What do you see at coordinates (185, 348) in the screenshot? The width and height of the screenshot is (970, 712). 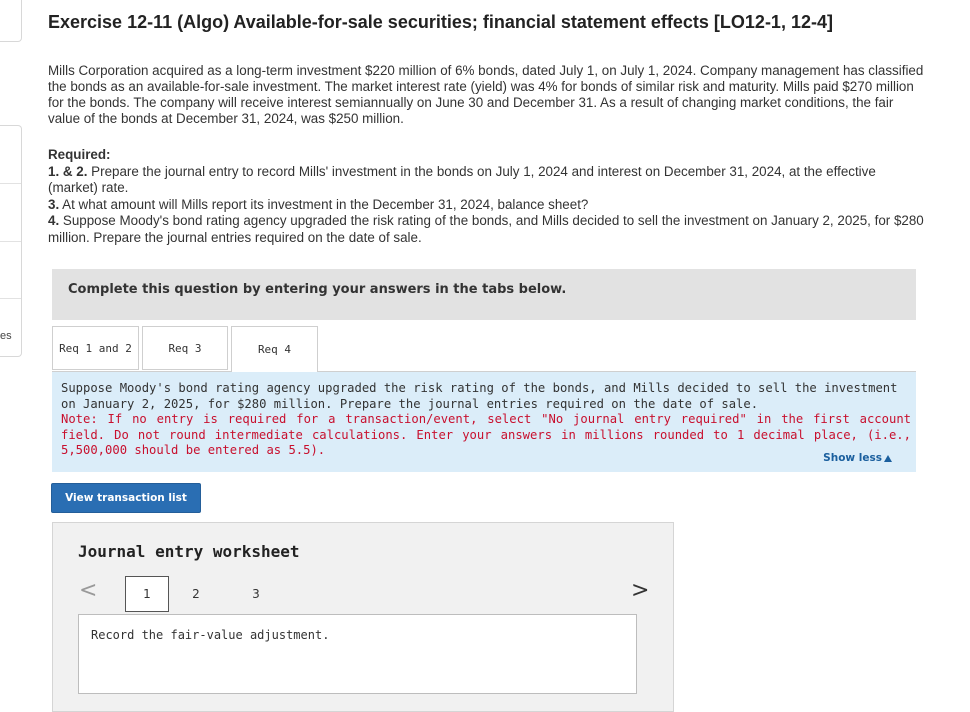 I see `tab-req-3: Req 3` at bounding box center [185, 348].